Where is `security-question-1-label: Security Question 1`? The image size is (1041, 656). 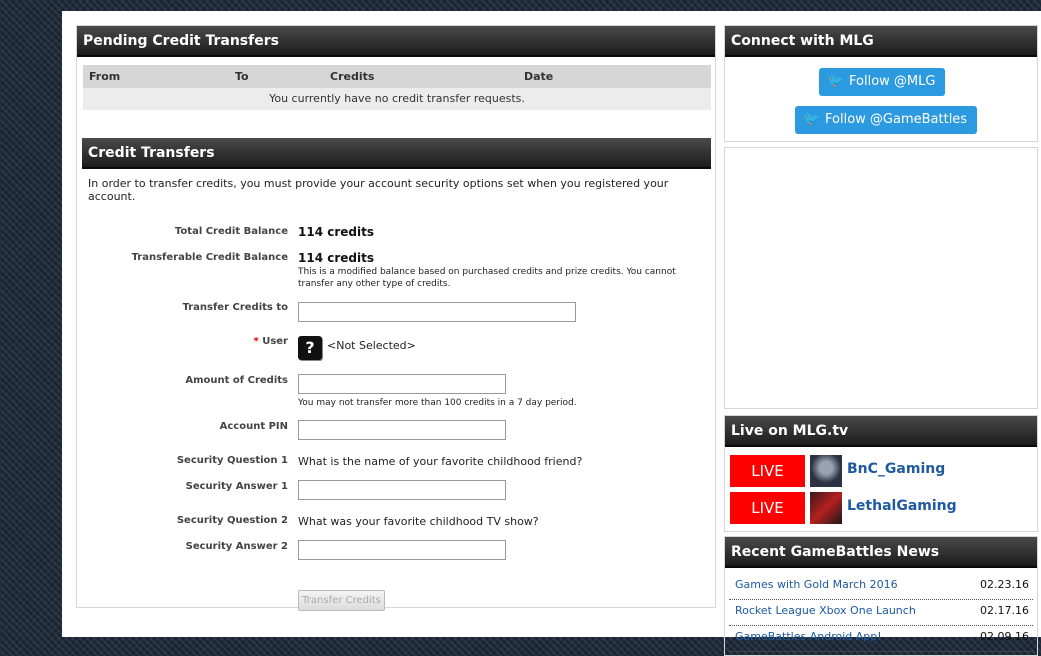 security-question-1-label: Security Question 1 is located at coordinates (232, 460).